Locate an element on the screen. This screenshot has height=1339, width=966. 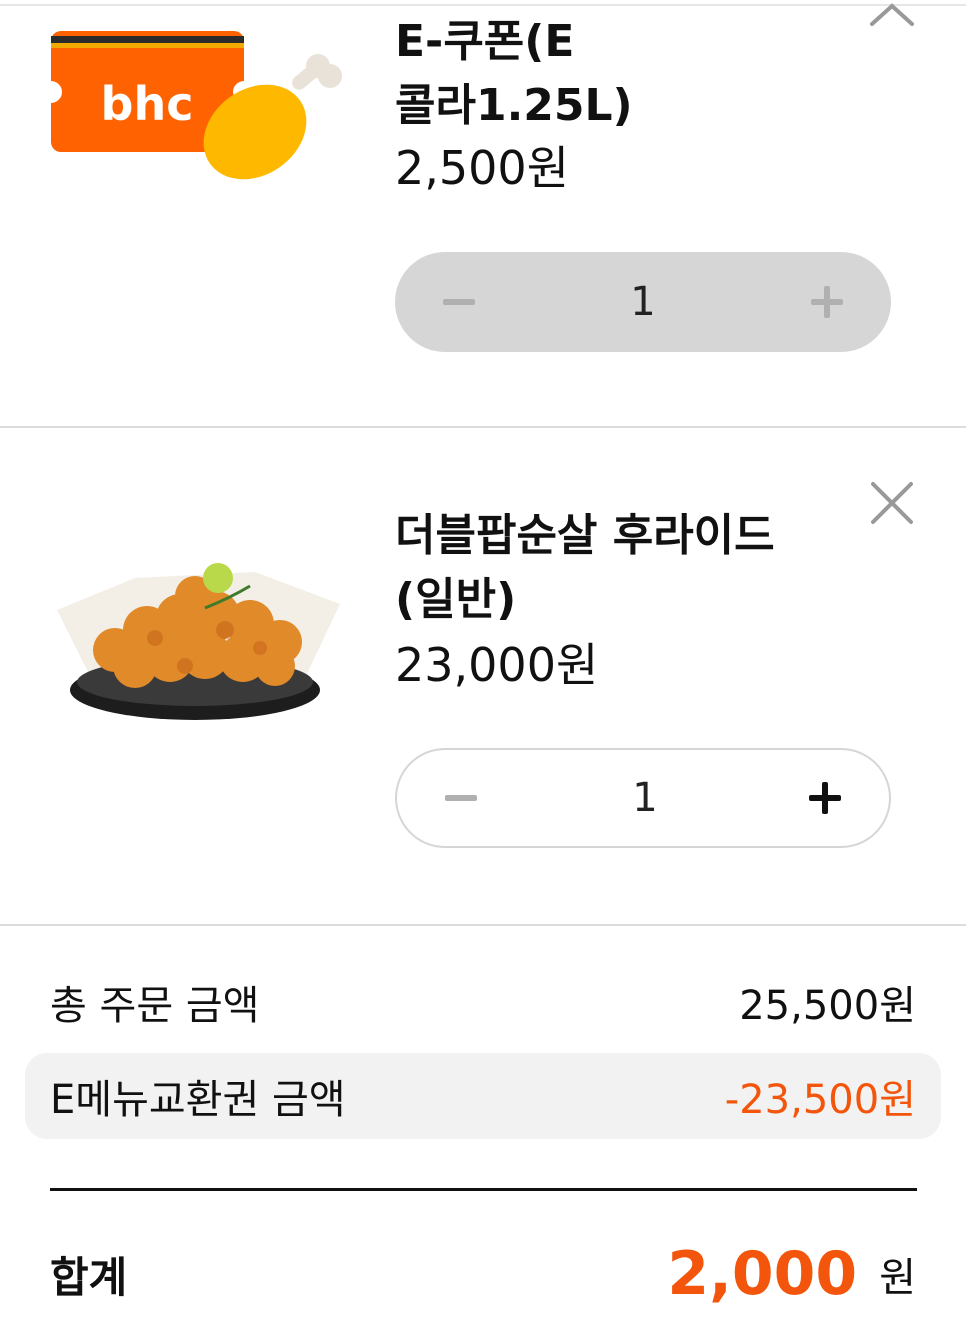
total-label: 합계 is located at coordinates (89, 1277).